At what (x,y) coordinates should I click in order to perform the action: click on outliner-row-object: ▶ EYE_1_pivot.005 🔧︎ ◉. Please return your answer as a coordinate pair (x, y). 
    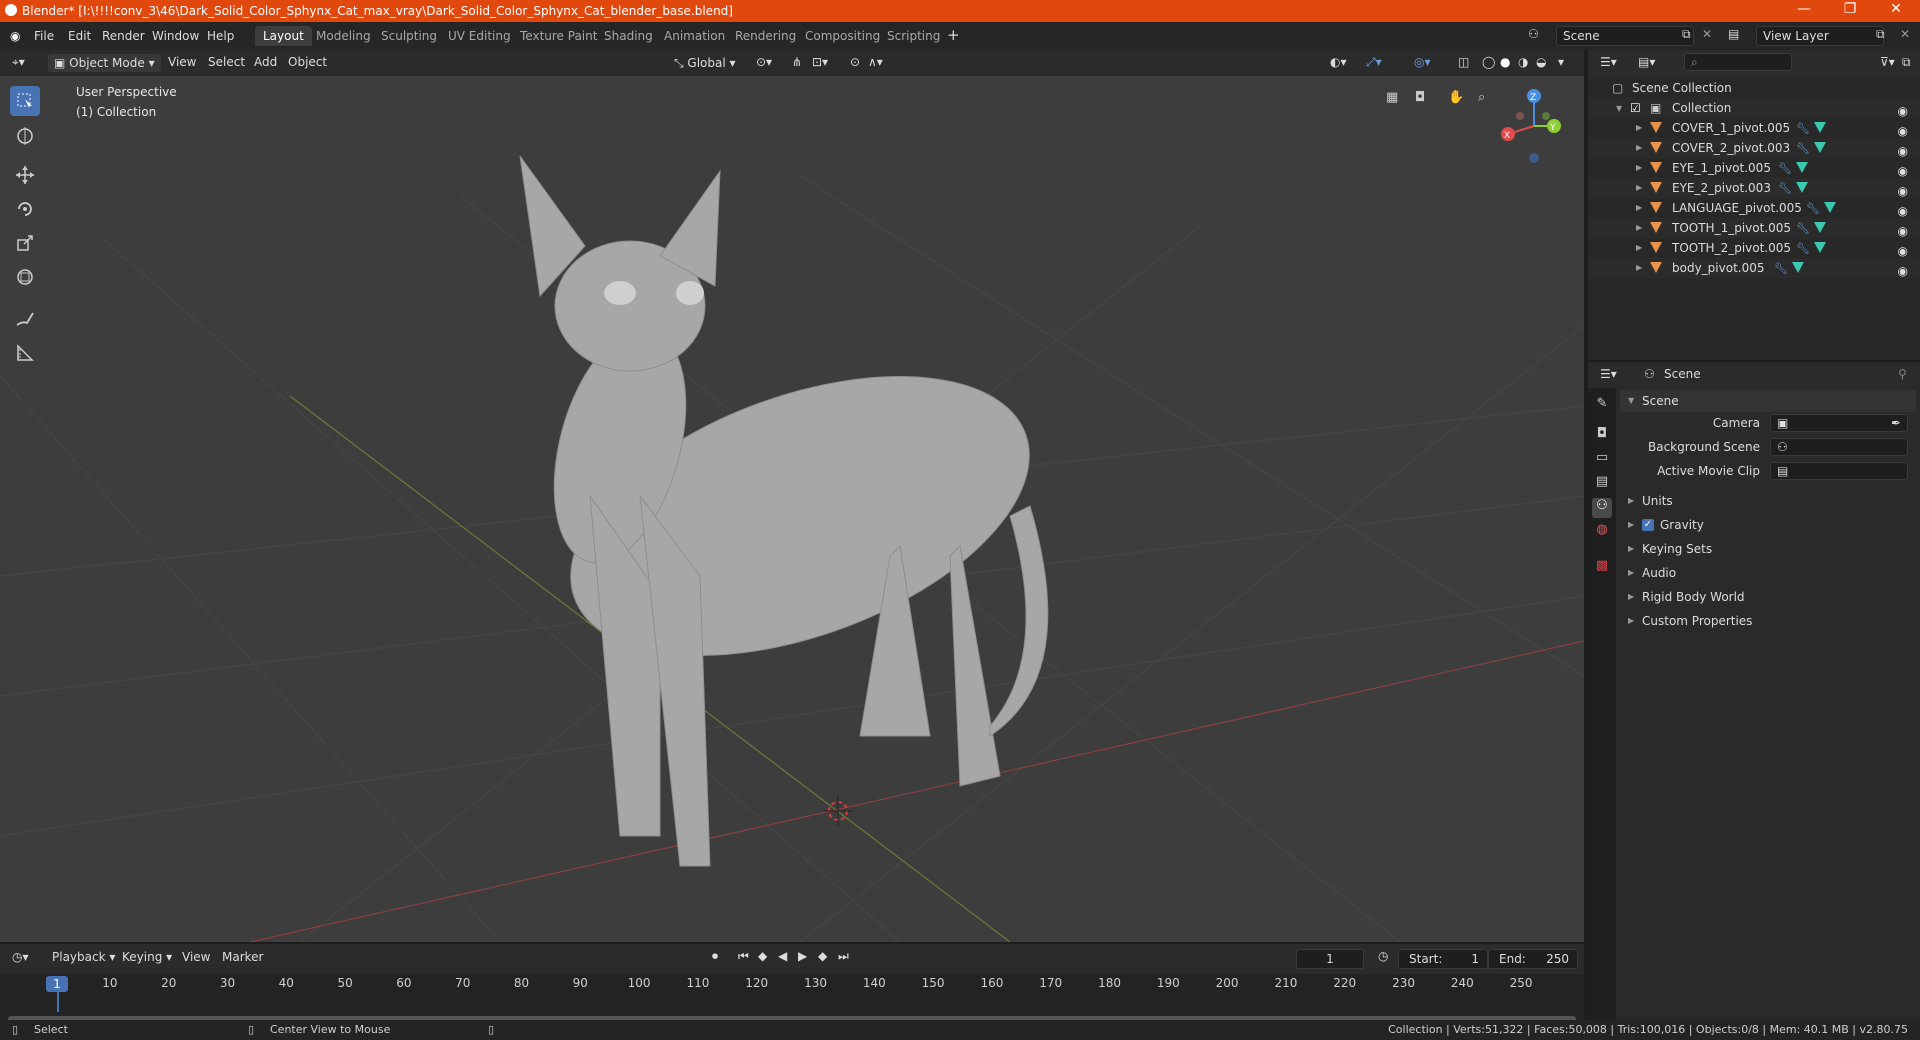
    Looking at the image, I should click on (1754, 168).